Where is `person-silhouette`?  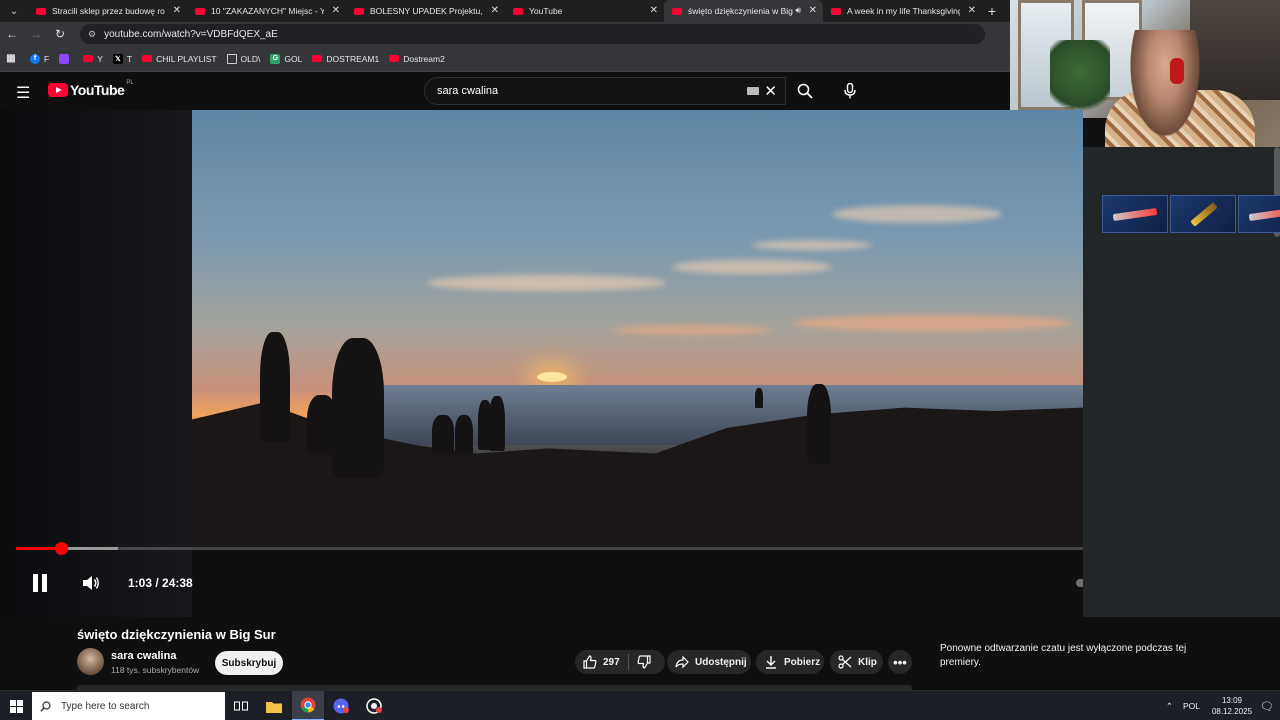
person-silhouette is located at coordinates (275, 387).